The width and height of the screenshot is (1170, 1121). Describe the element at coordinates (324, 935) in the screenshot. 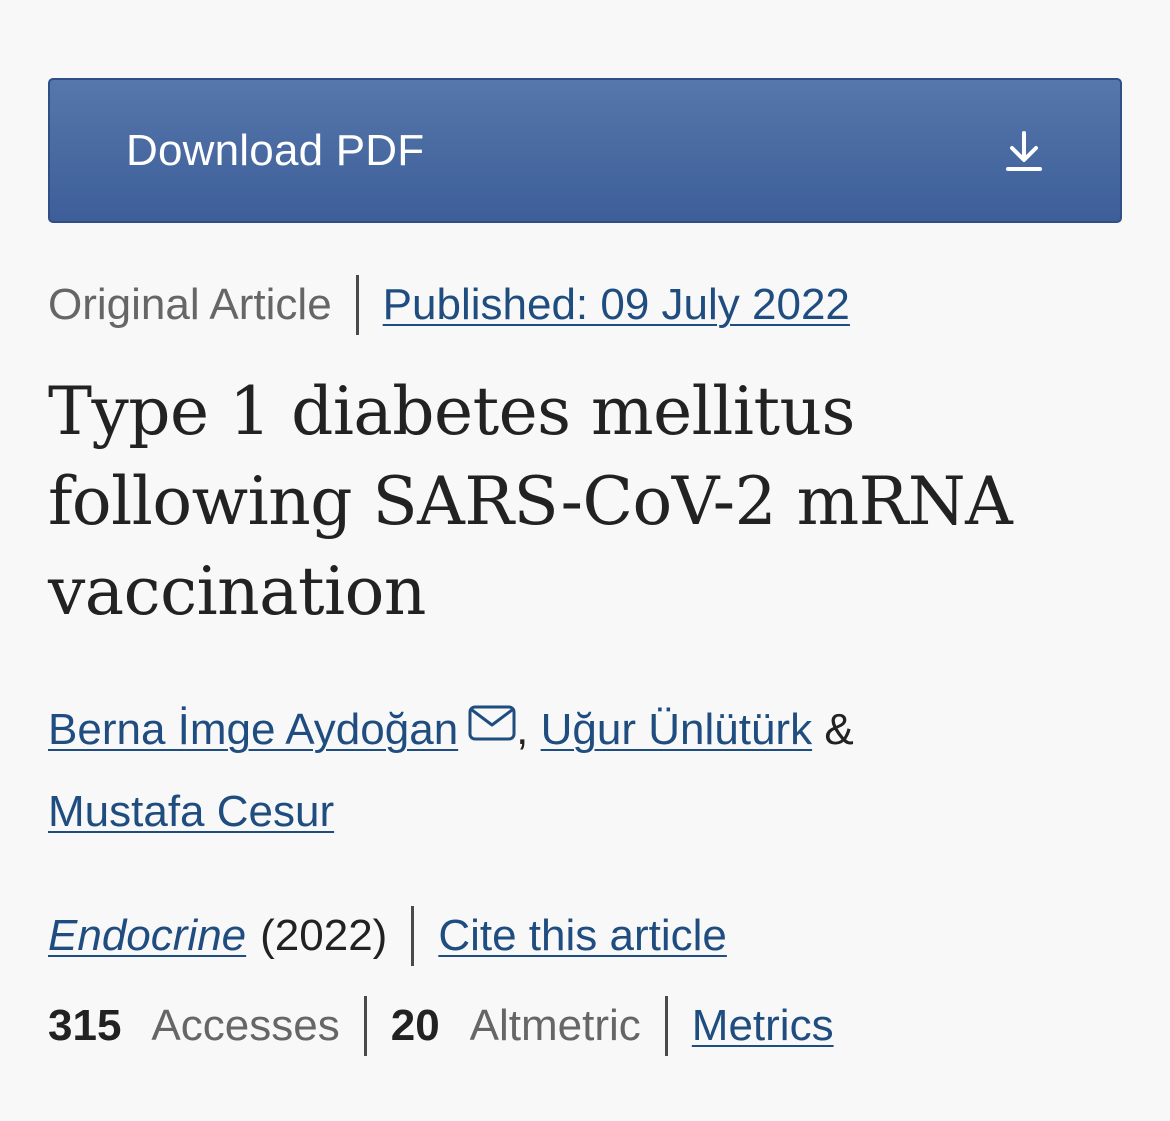

I see `journal-year: (2022)` at that location.